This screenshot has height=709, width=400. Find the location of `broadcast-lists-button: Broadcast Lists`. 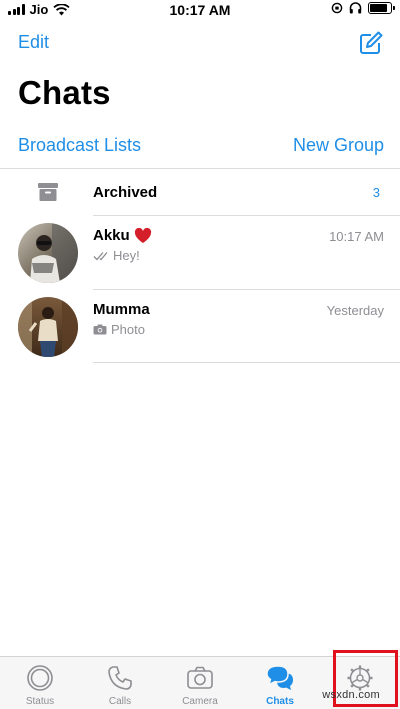

broadcast-lists-button: Broadcast Lists is located at coordinates (79, 145).